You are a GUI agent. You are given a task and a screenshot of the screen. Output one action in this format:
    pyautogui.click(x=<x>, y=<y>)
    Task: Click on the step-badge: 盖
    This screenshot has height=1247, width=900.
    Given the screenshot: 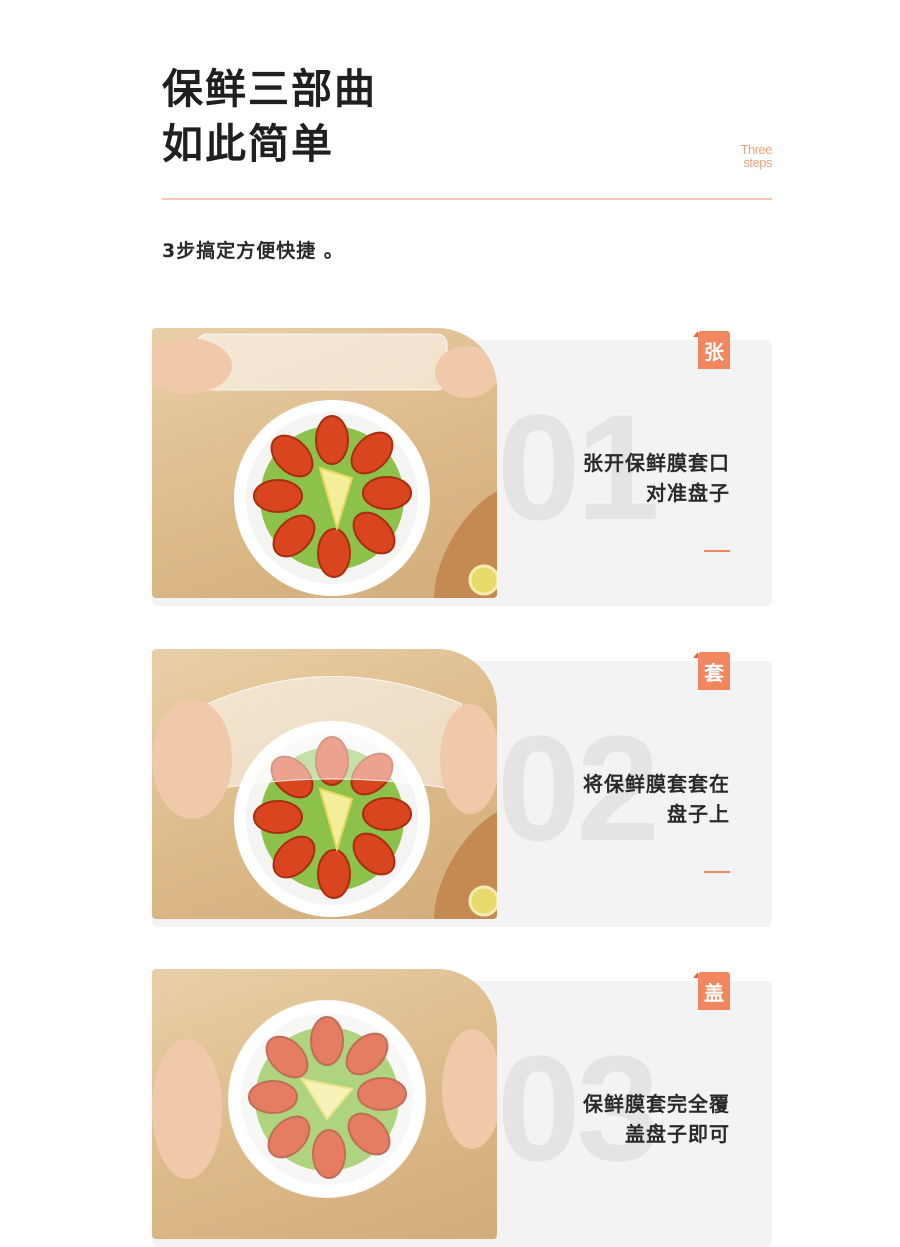 What is the action you would take?
    pyautogui.click(x=711, y=991)
    